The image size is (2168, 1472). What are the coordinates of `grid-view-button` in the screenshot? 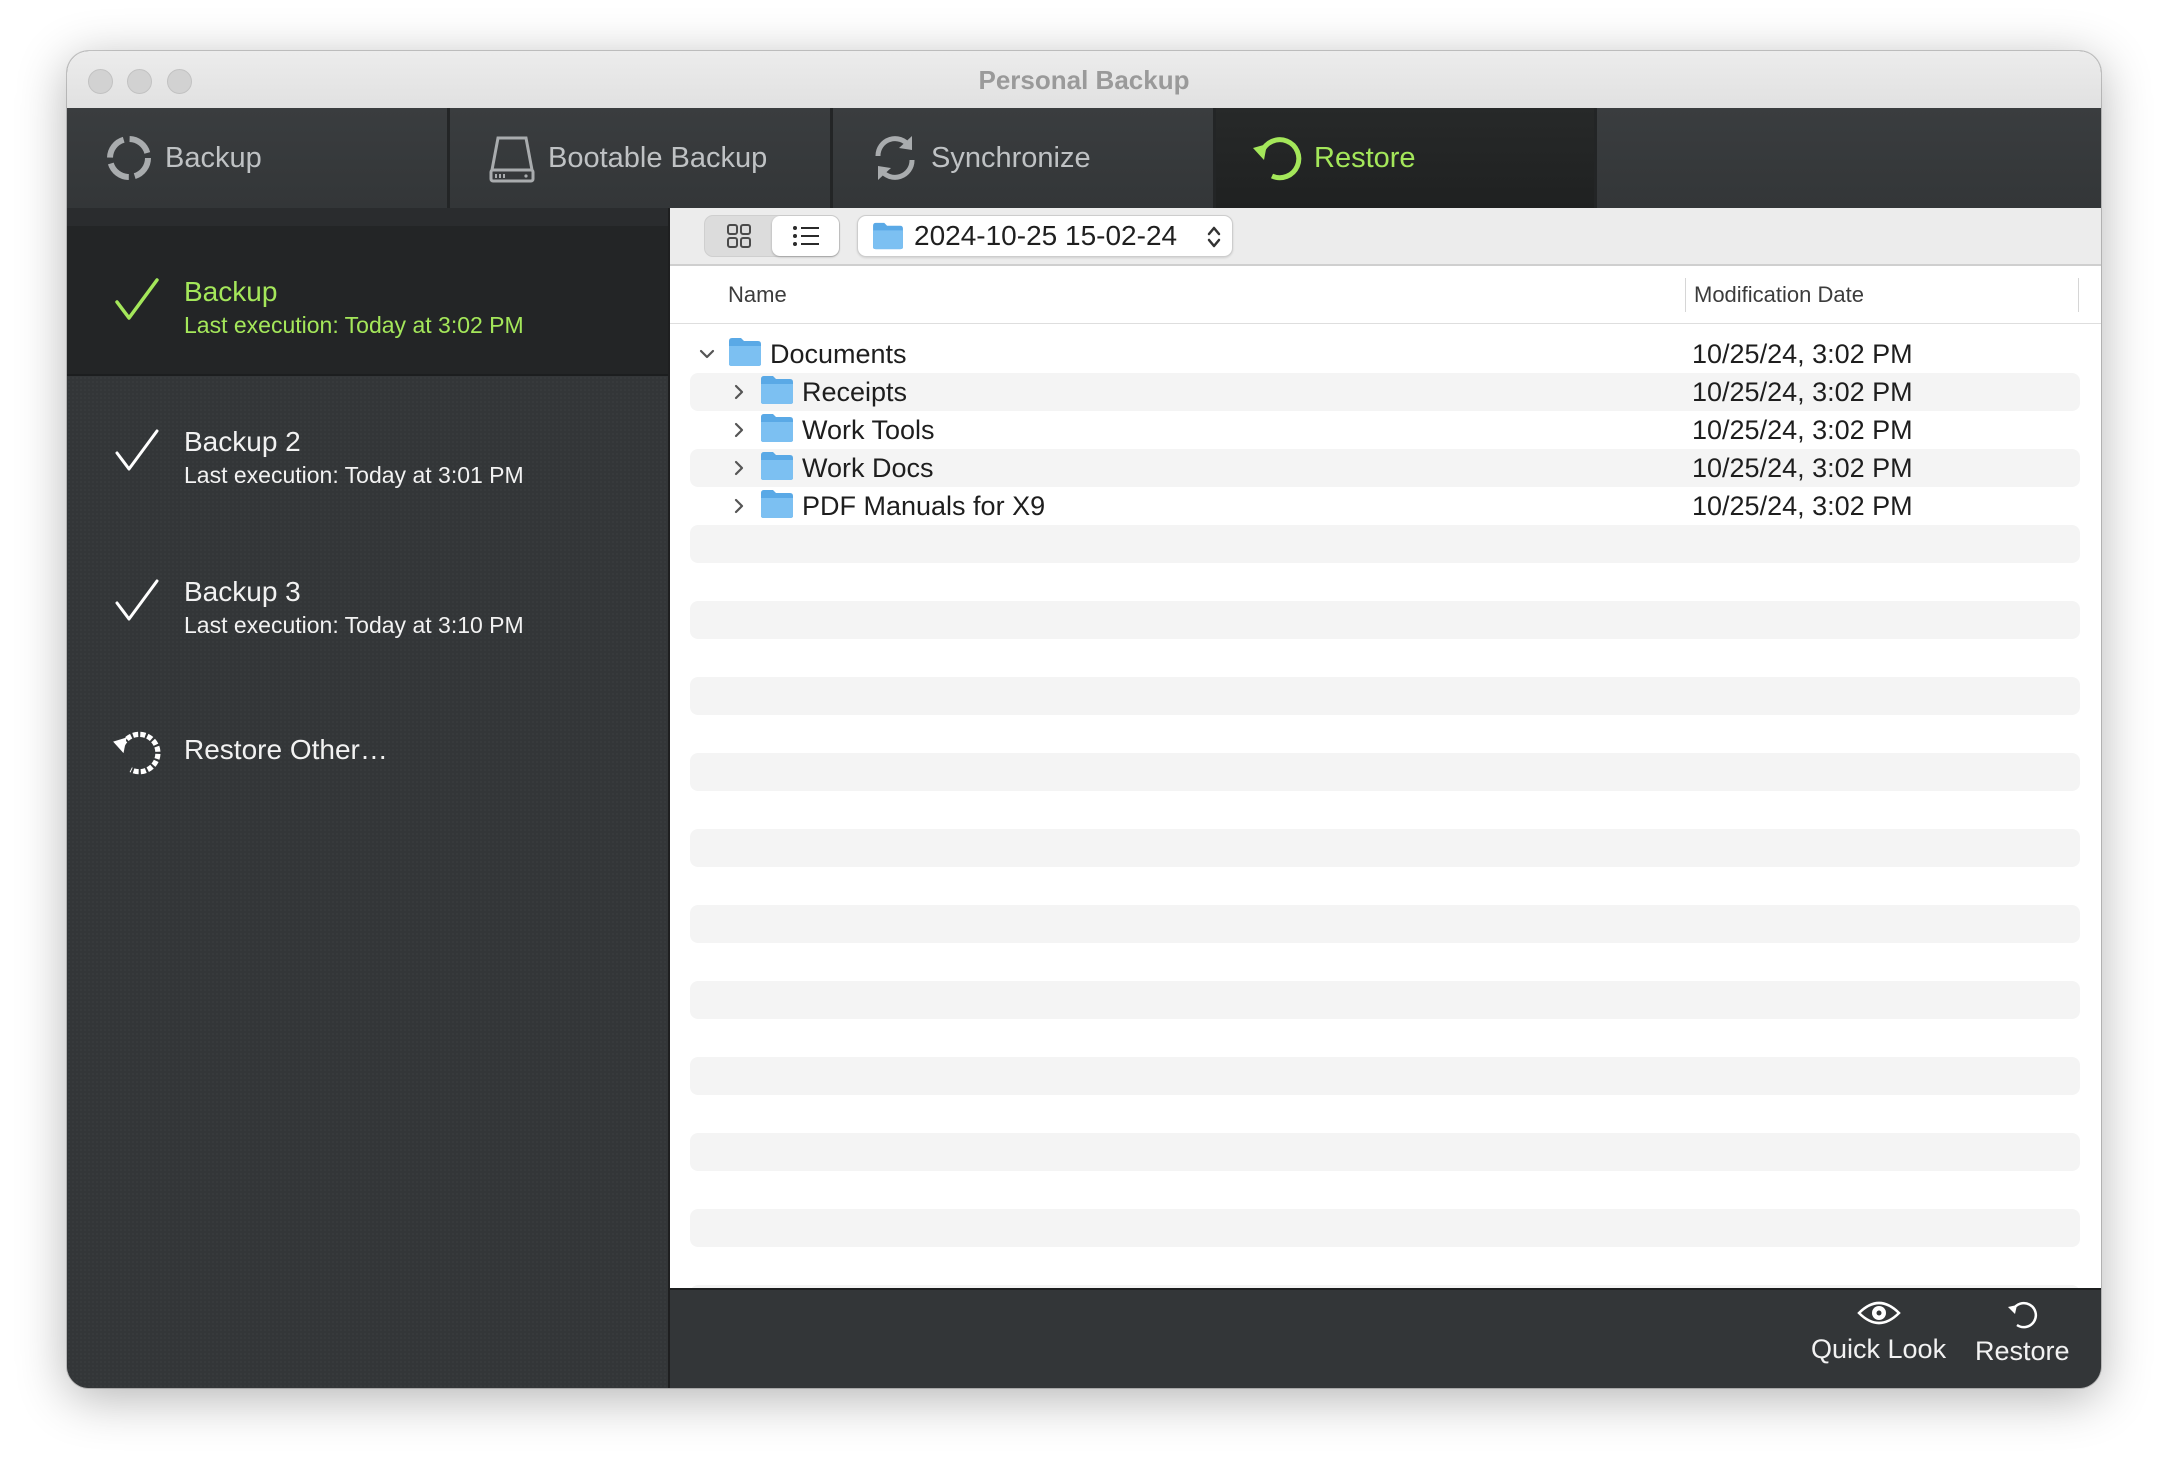 It's located at (738, 236).